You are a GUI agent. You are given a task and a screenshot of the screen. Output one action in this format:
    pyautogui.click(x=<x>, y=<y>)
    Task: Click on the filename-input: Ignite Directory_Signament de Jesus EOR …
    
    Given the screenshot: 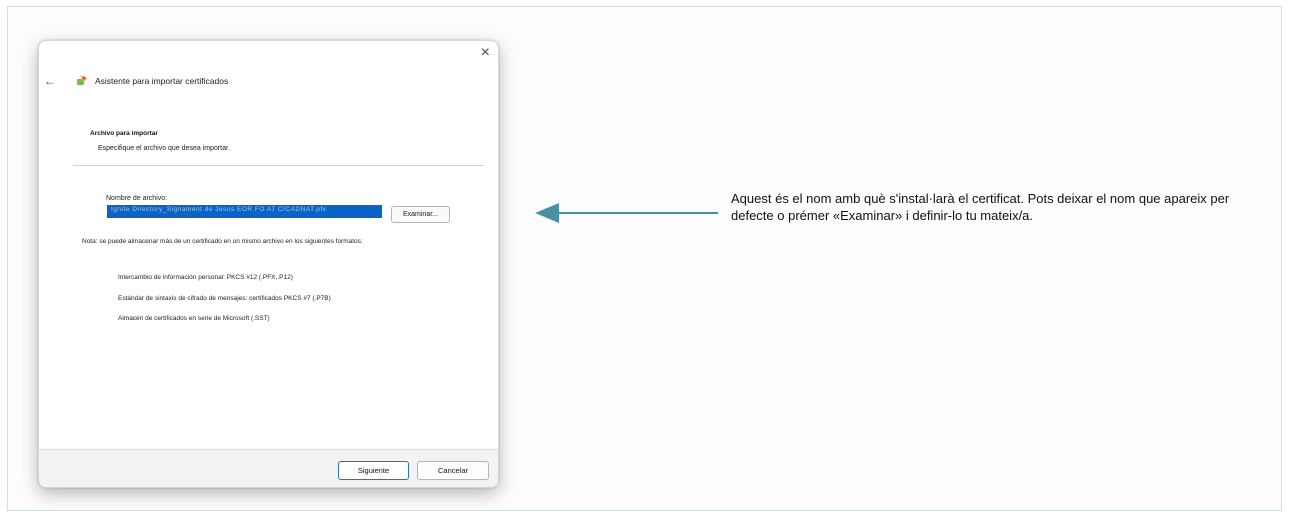 What is the action you would take?
    pyautogui.click(x=244, y=211)
    